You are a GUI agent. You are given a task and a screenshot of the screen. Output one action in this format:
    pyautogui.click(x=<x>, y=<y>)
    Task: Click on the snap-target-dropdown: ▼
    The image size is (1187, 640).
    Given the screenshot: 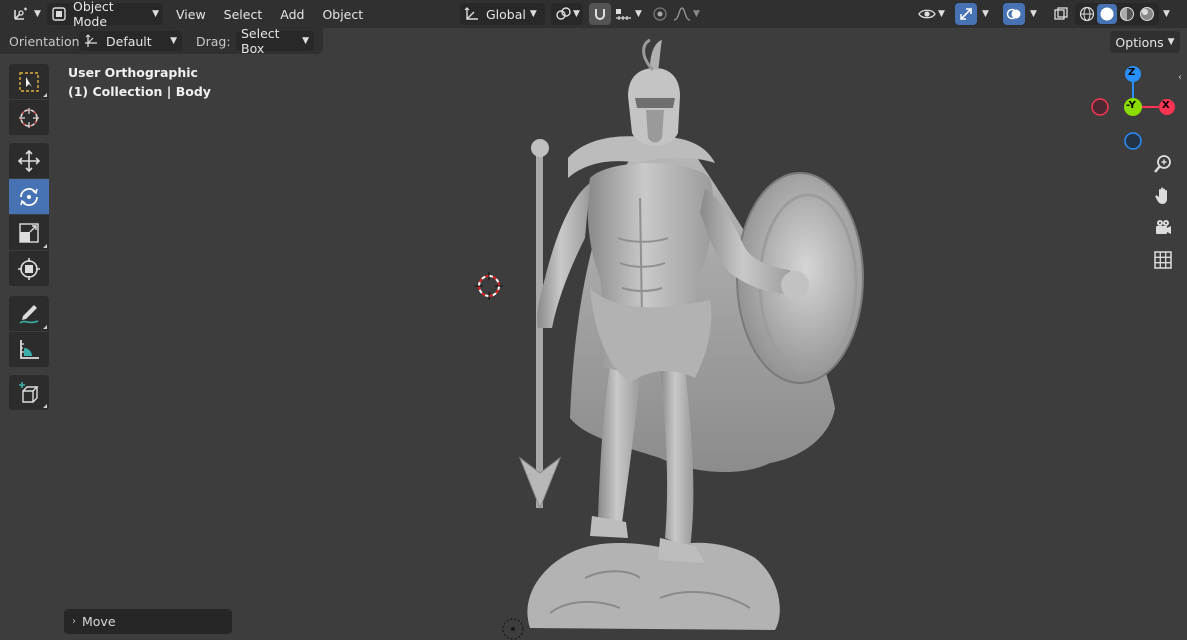 What is the action you would take?
    pyautogui.click(x=628, y=14)
    